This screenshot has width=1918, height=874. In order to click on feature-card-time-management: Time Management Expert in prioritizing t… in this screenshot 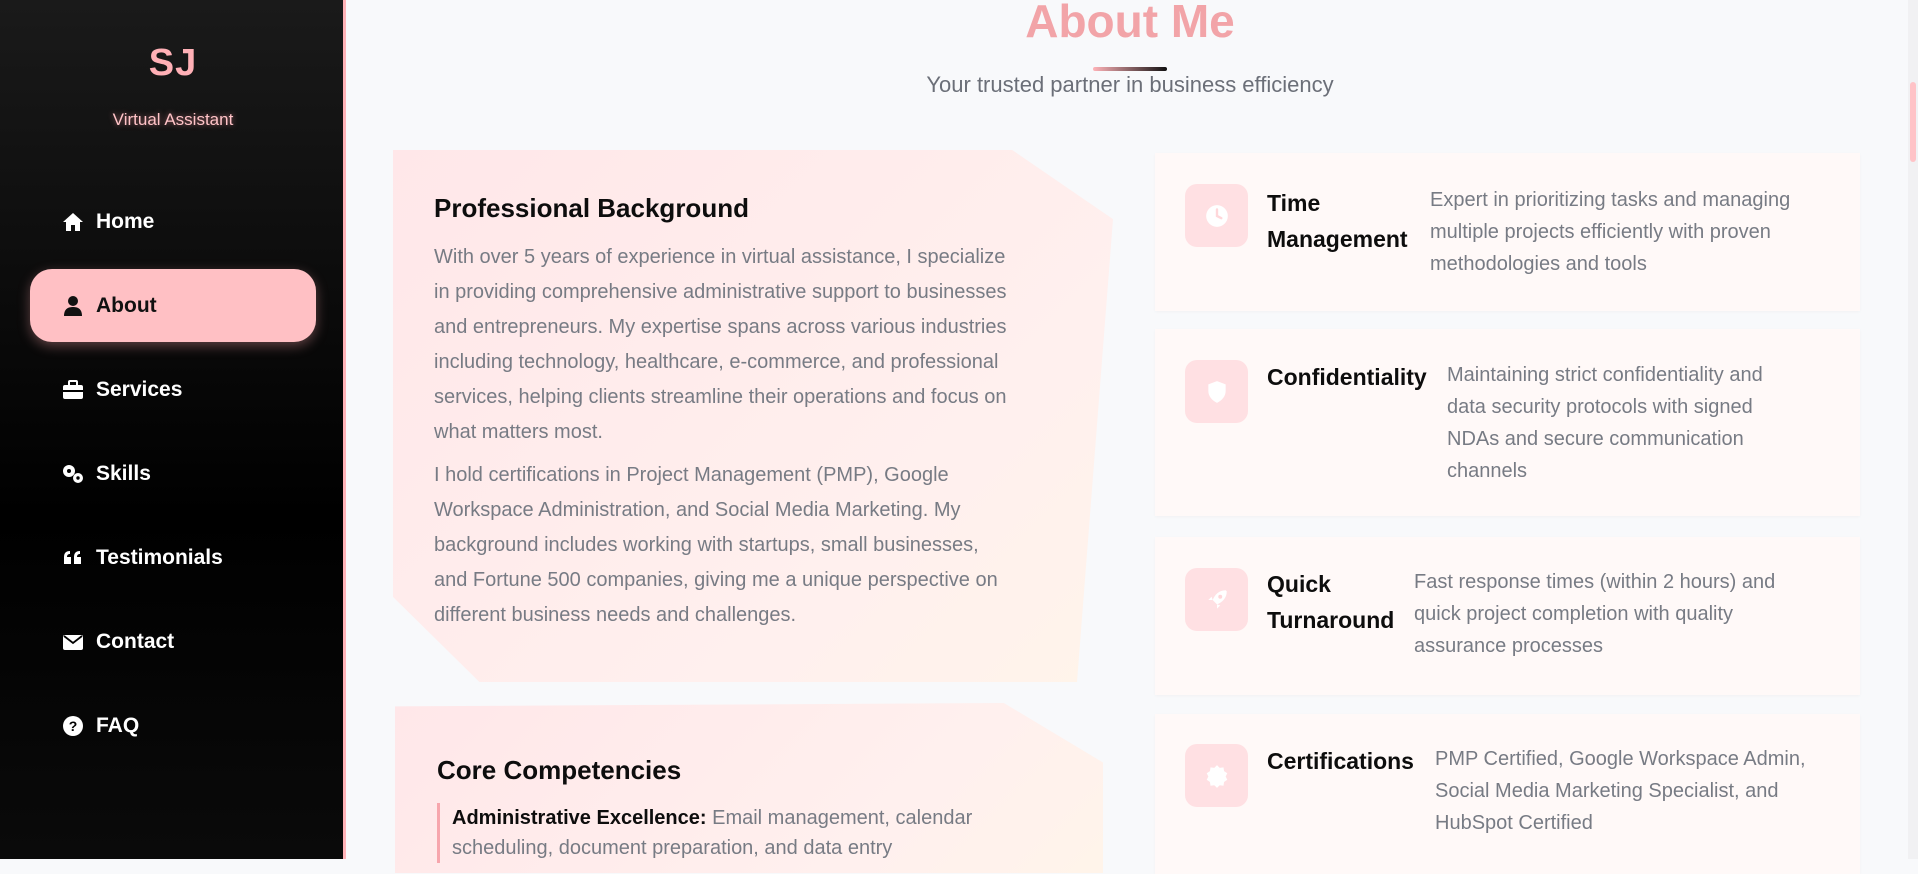, I will do `click(1507, 232)`.